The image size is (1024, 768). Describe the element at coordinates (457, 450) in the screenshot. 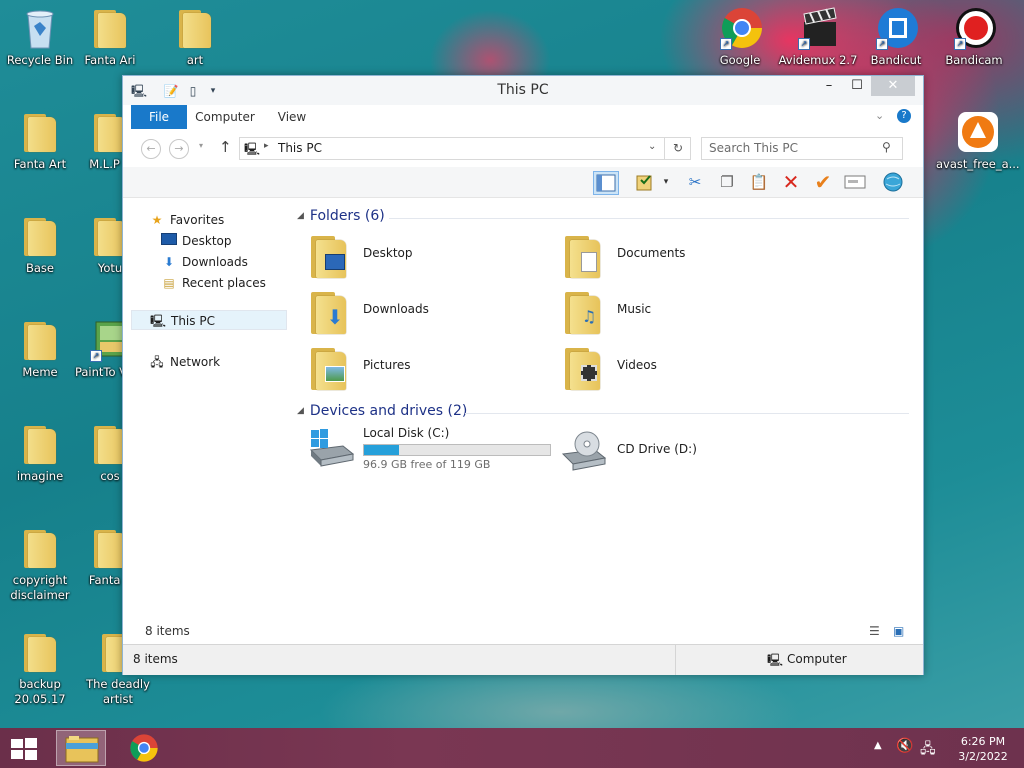

I see `disk-usage-bar` at that location.